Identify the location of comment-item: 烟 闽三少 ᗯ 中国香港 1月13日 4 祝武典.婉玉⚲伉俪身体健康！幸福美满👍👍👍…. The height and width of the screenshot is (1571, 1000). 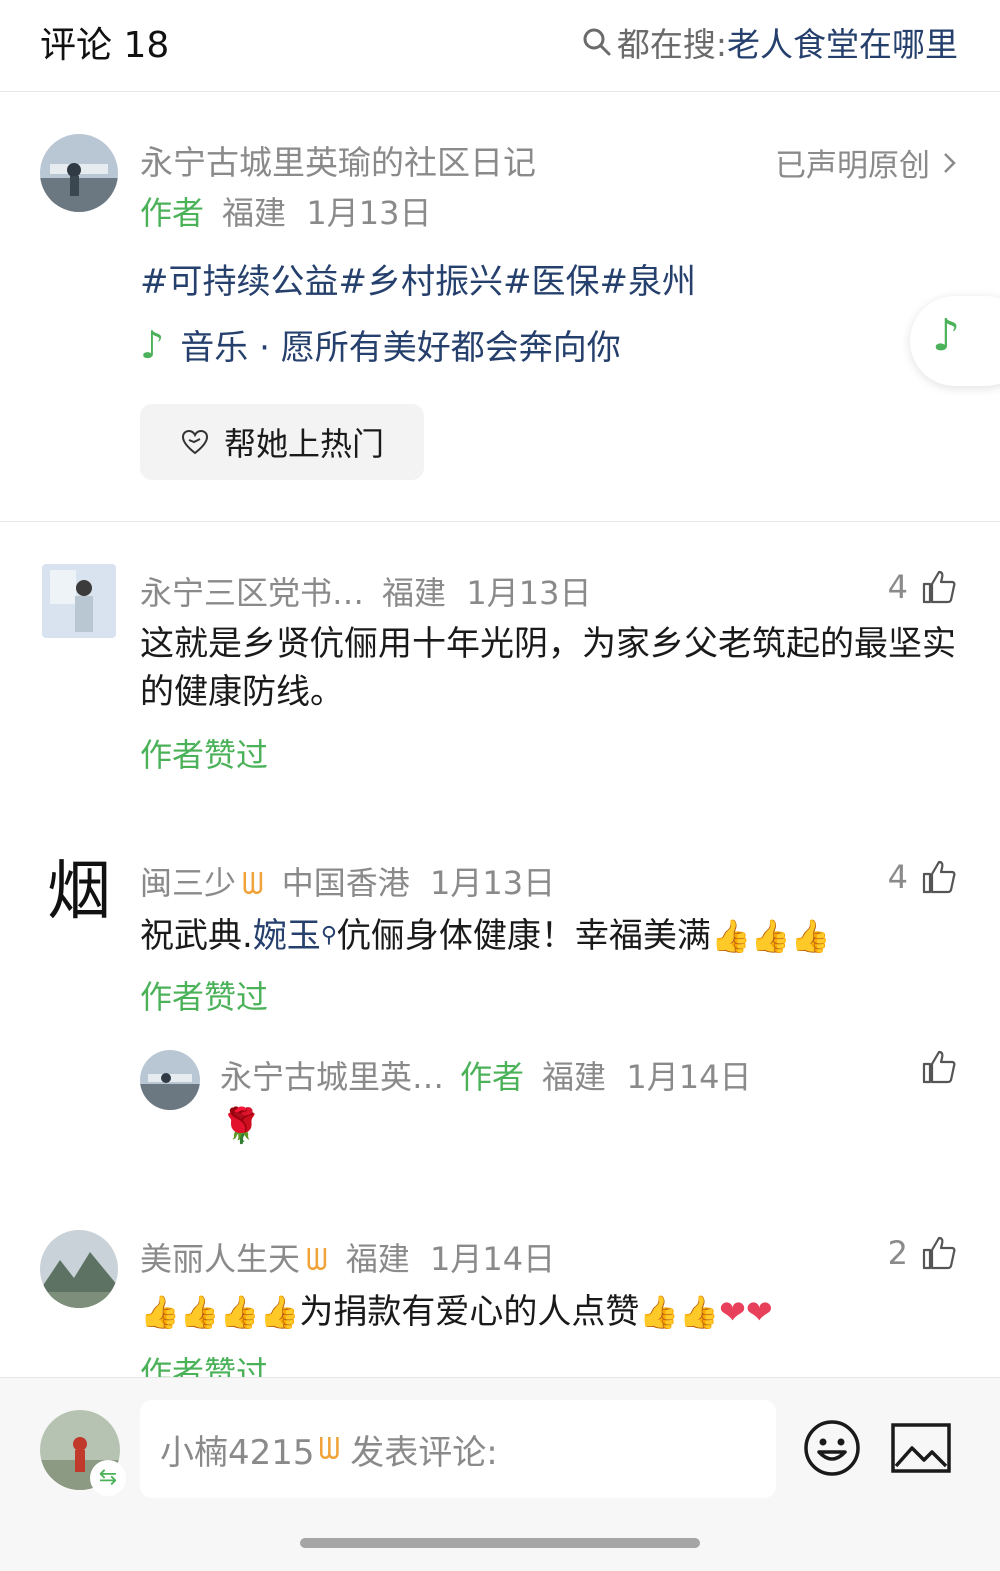
(500, 935).